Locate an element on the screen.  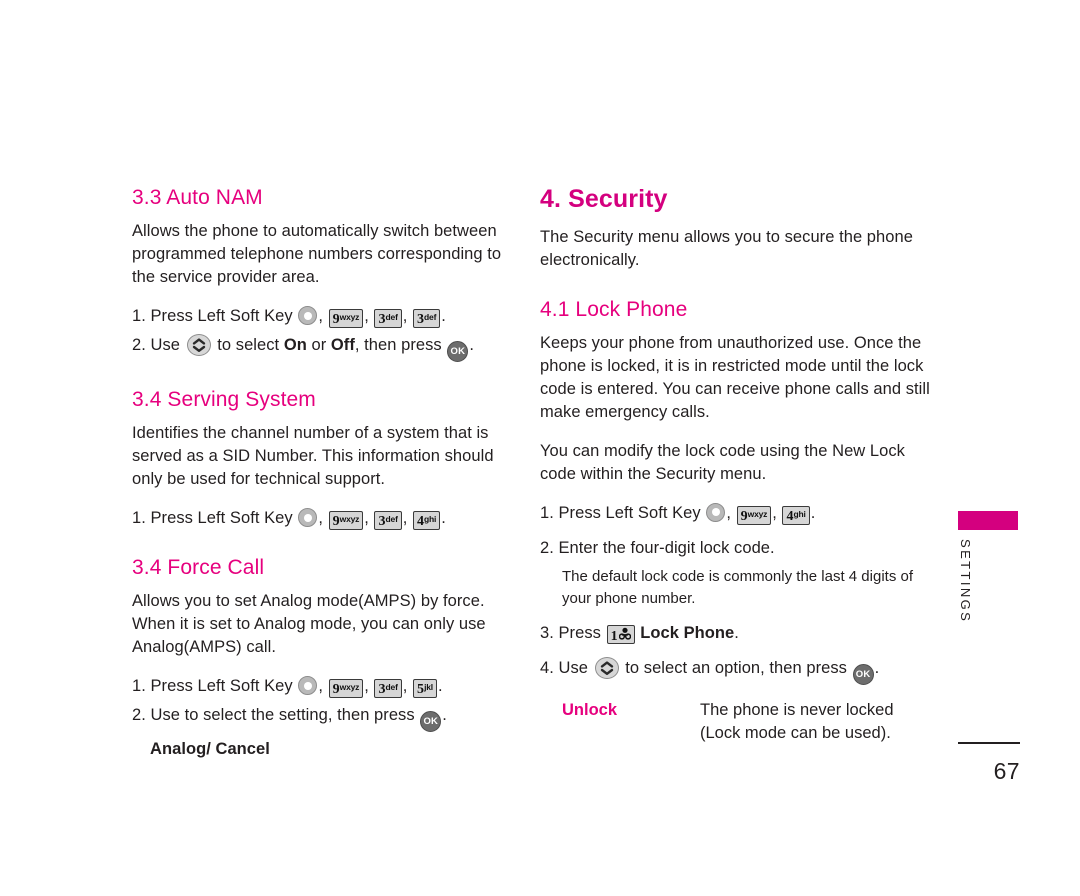
voicemail-glyph is located at coordinates (624, 635).